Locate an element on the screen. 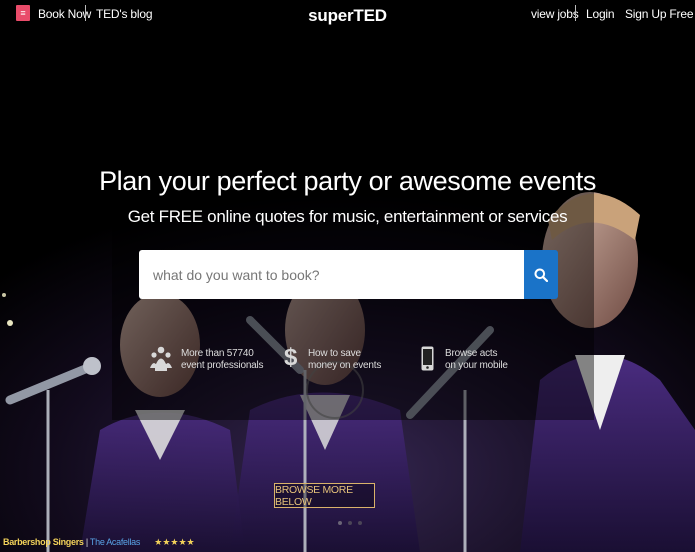  search-button is located at coordinates (541, 274).